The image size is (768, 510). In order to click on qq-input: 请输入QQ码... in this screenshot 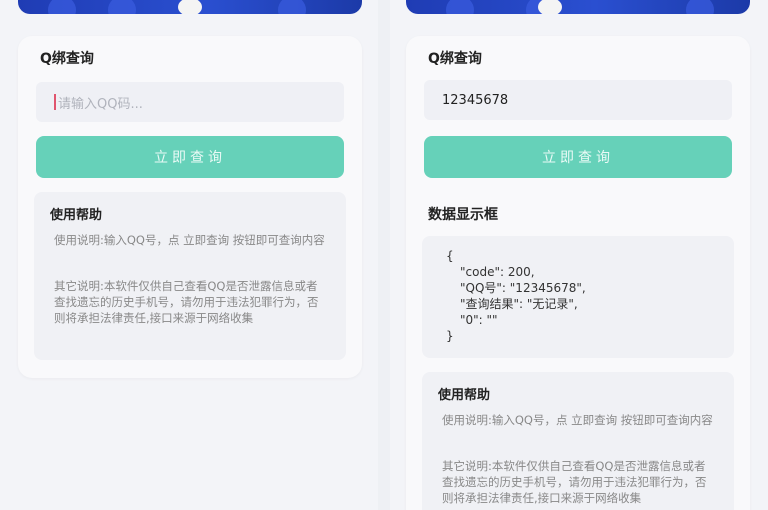, I will do `click(190, 102)`.